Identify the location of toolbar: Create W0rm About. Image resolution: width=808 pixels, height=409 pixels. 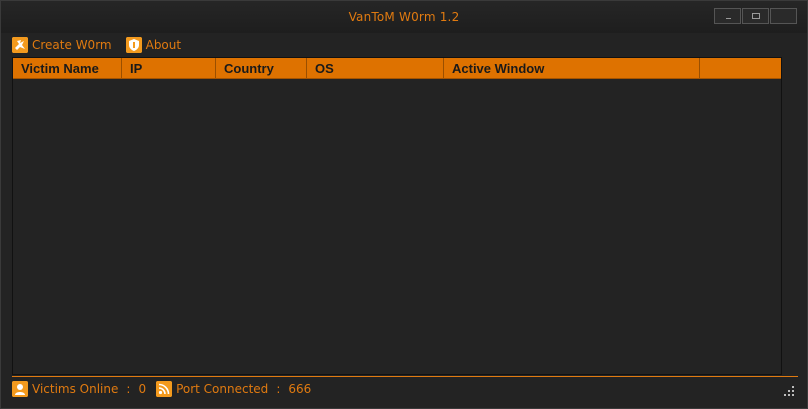
(103, 45).